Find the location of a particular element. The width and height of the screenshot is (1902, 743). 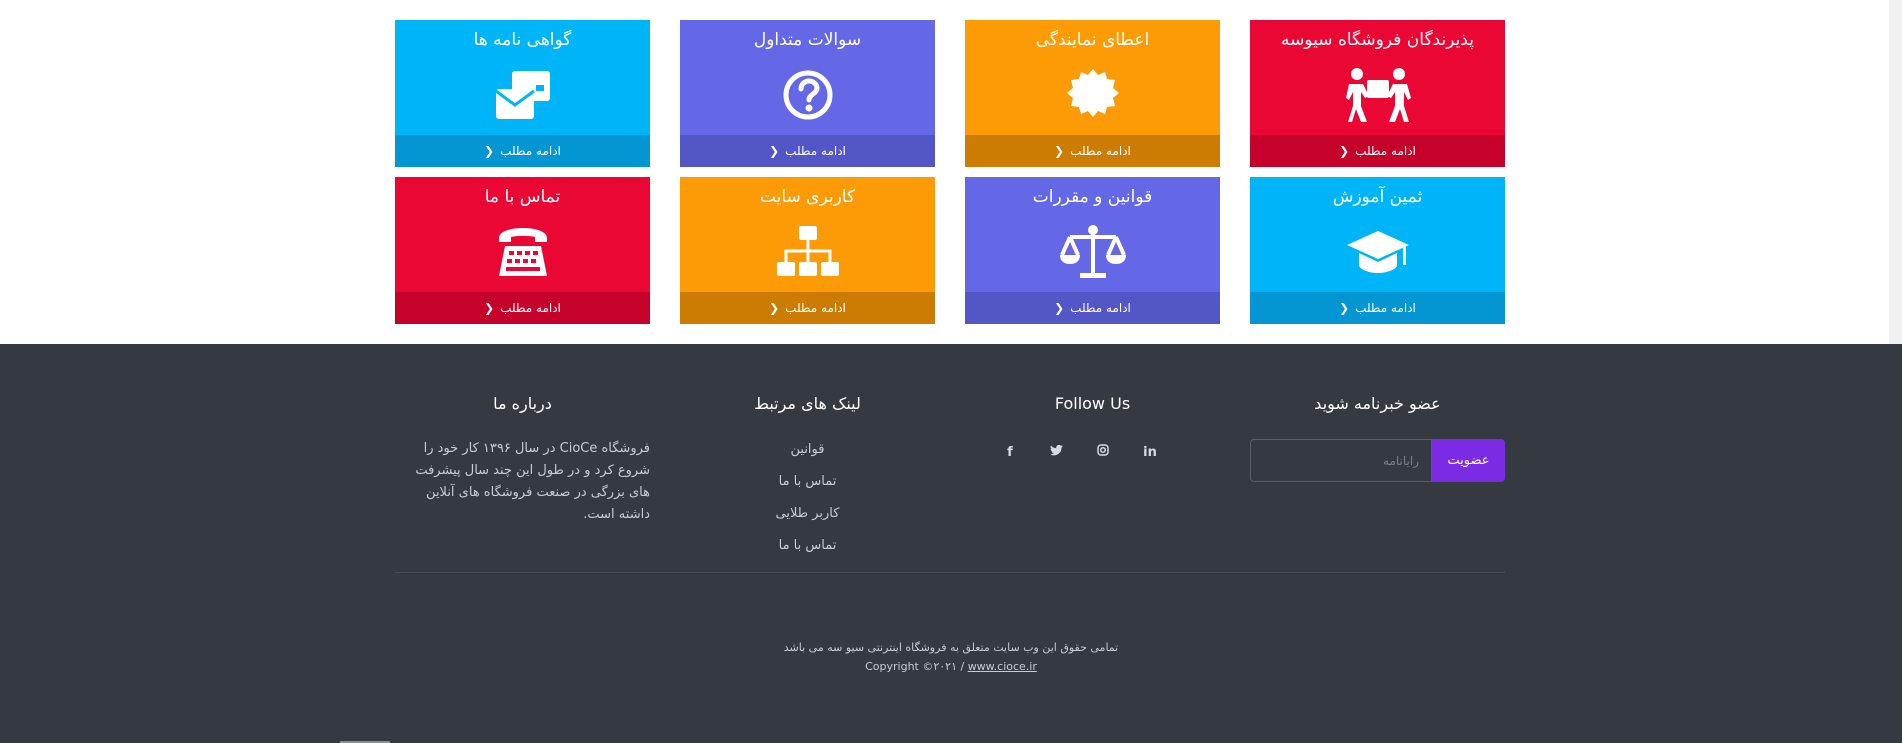

card-faq: سوالات متداول ادامه مطلب ❮ is located at coordinates (807, 93).